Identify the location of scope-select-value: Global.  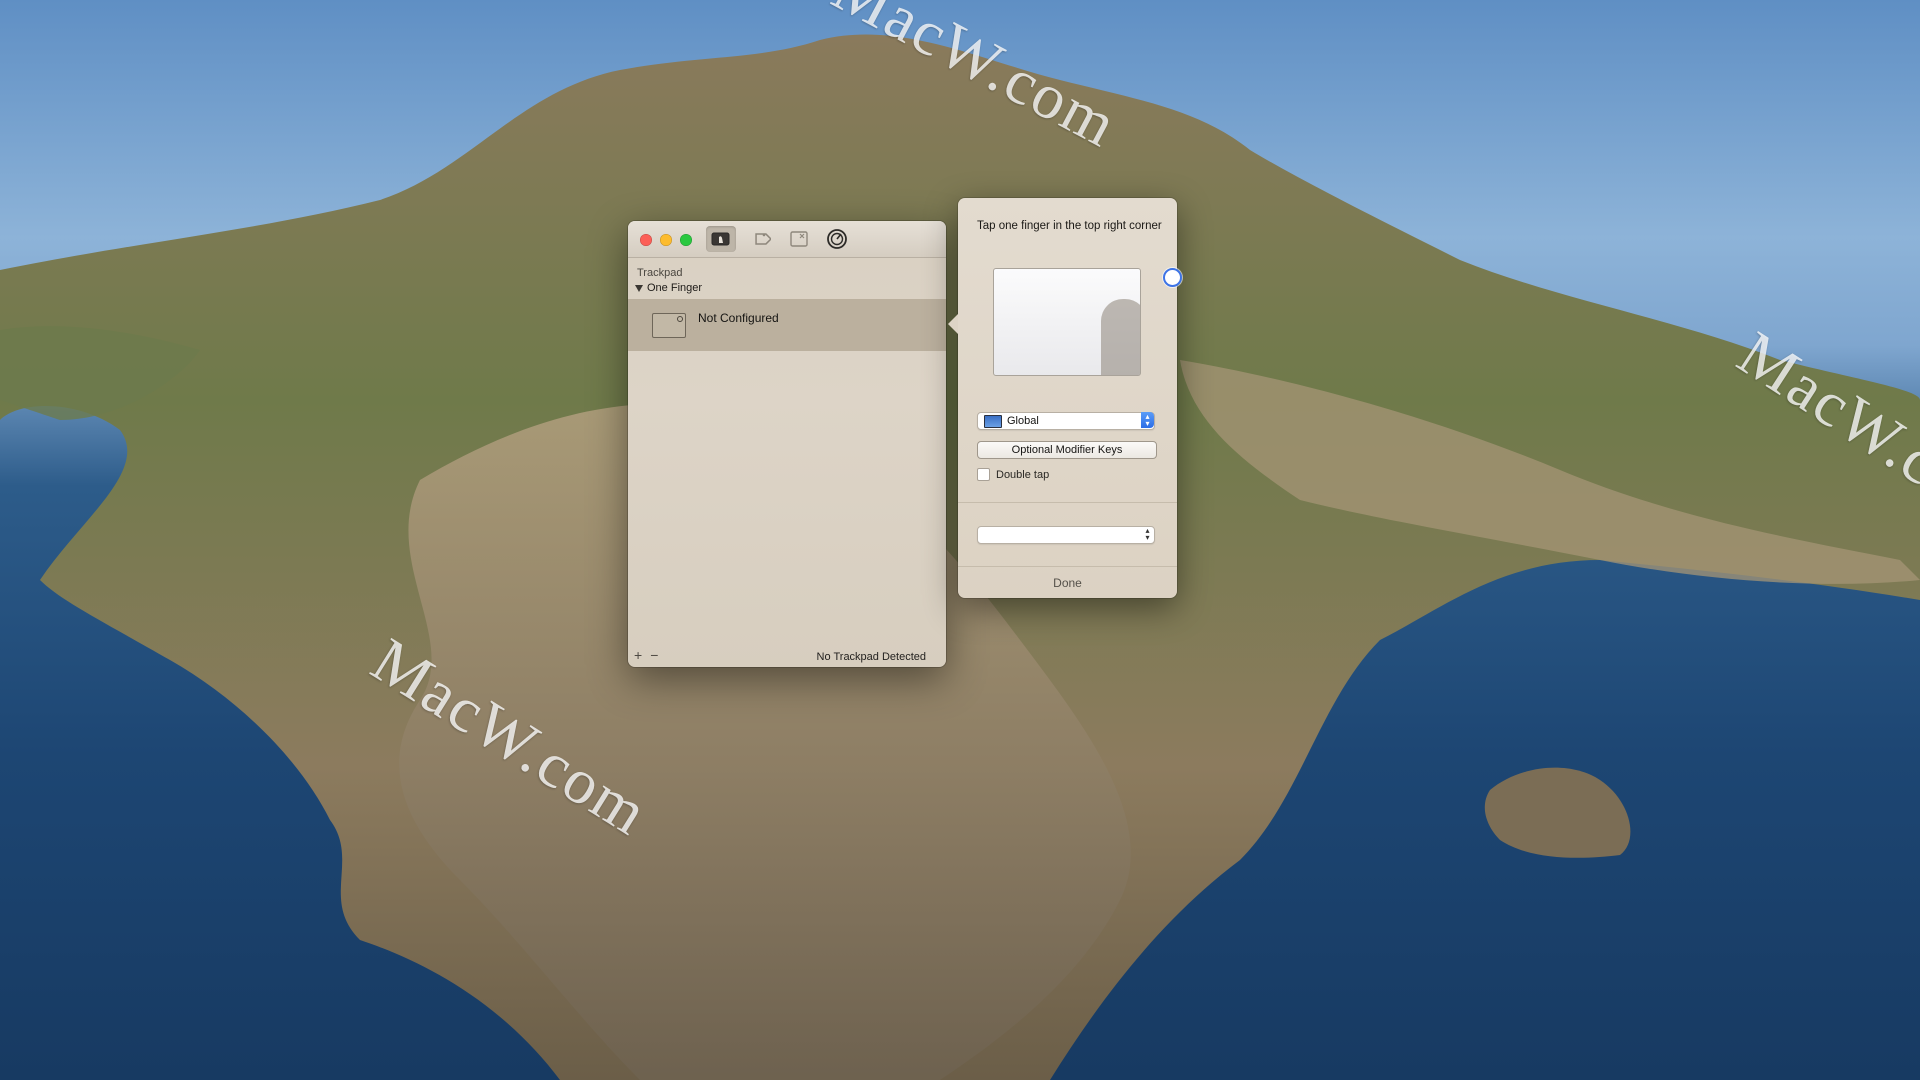
(1023, 421).